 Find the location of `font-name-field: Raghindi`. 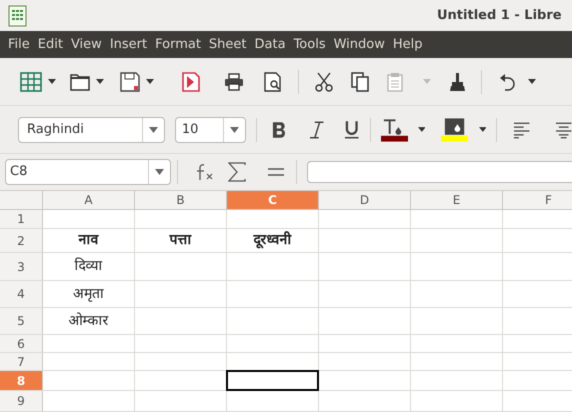

font-name-field: Raghindi is located at coordinates (91, 129).